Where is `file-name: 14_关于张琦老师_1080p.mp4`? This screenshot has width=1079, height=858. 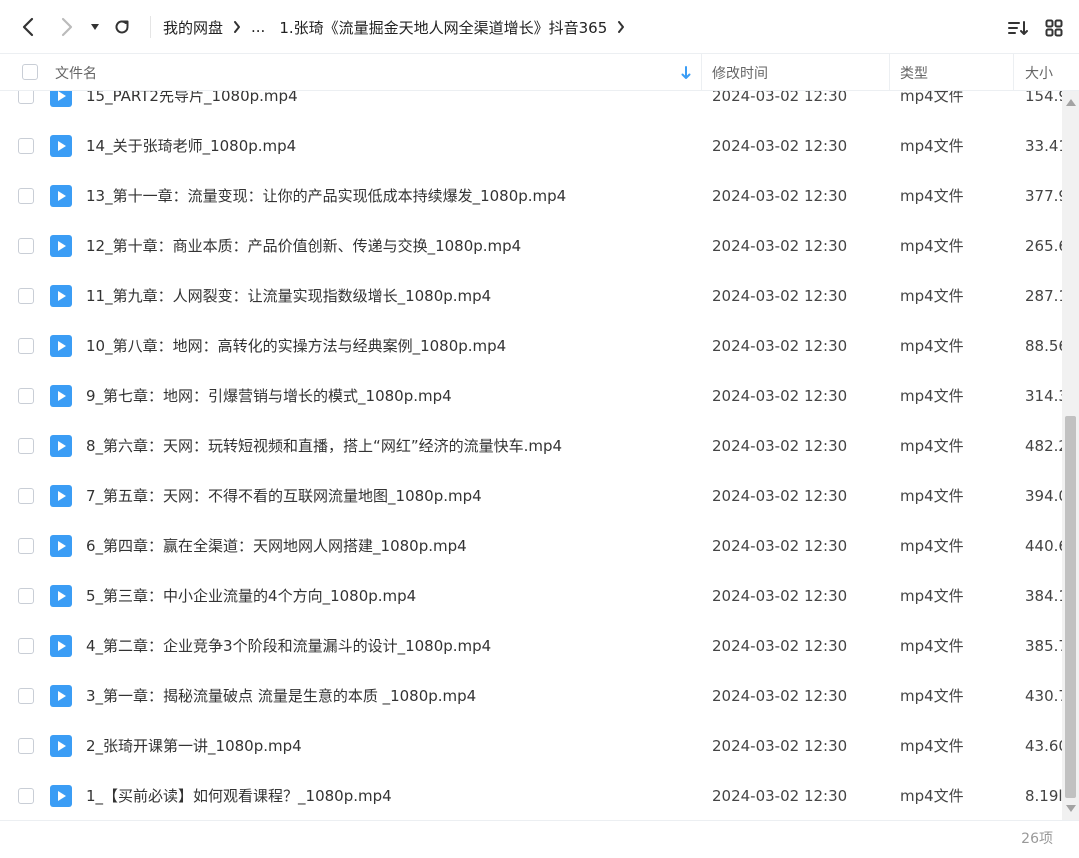 file-name: 14_关于张琦老师_1080p.mp4 is located at coordinates (386, 146).